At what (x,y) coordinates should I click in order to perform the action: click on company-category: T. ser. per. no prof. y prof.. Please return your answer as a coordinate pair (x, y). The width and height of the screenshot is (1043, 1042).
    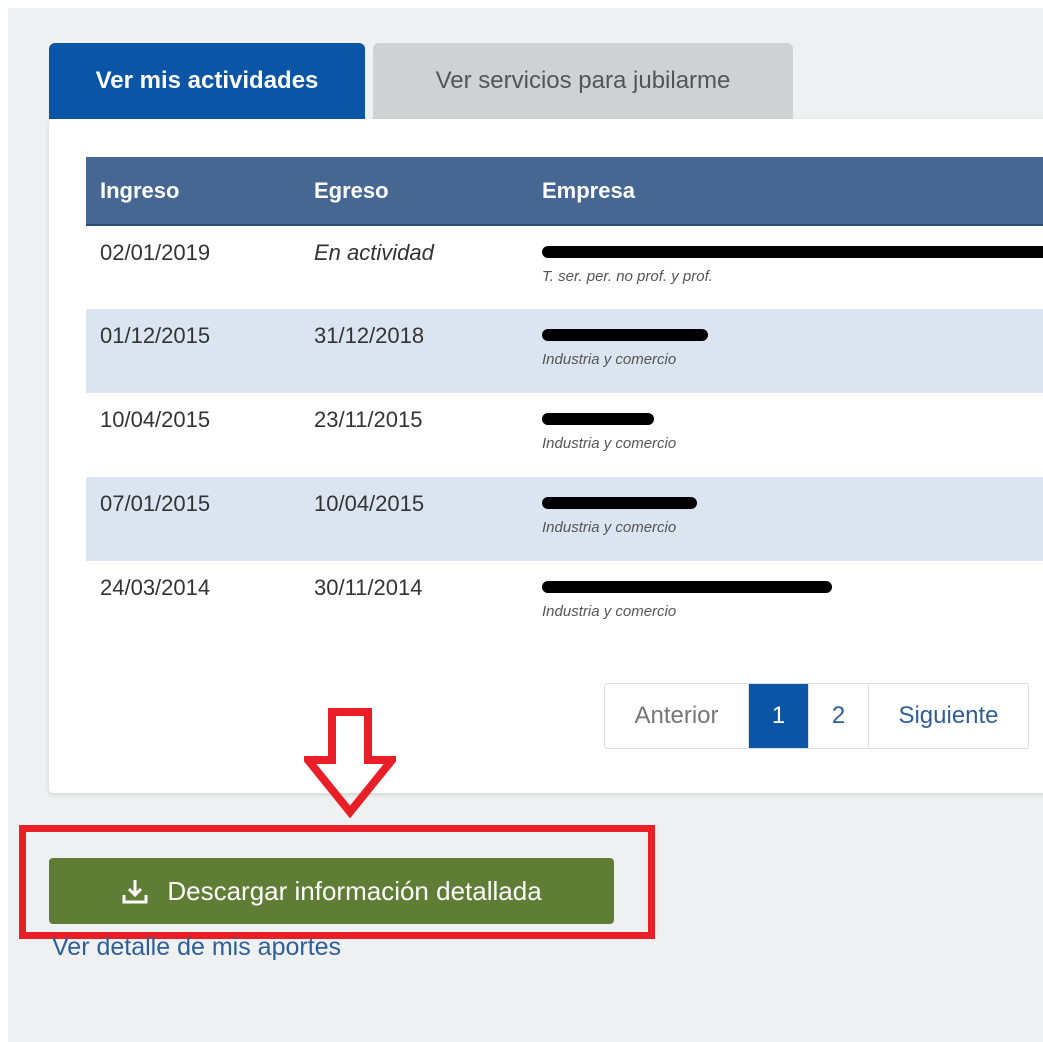
    Looking at the image, I should click on (627, 276).